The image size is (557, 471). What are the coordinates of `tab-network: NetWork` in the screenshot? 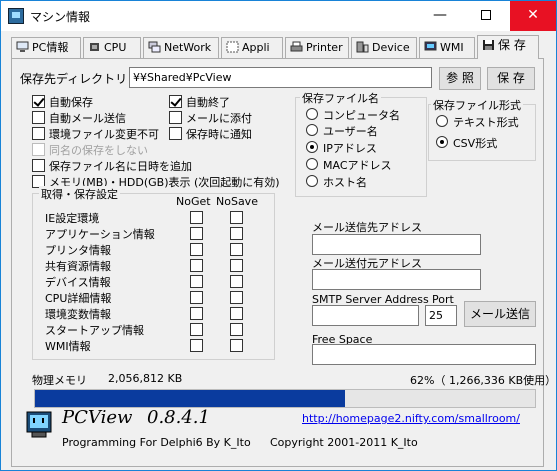 It's located at (181, 47).